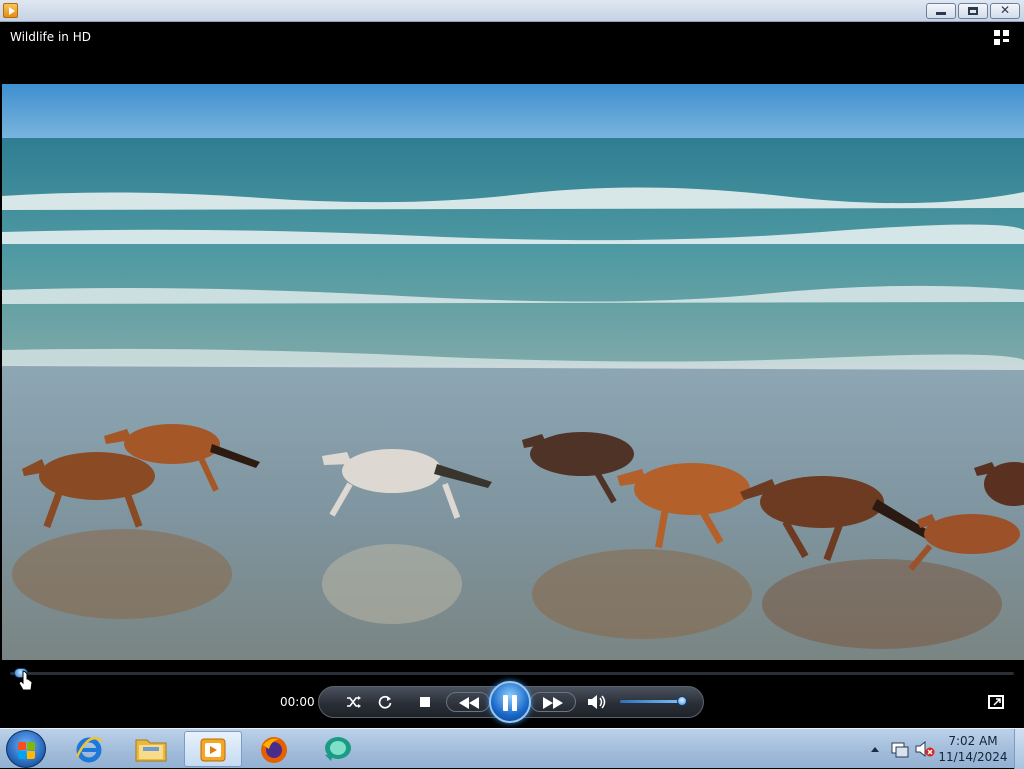 This screenshot has height=769, width=1024. What do you see at coordinates (997, 33) in the screenshot?
I see `switch-to-library-icon` at bounding box center [997, 33].